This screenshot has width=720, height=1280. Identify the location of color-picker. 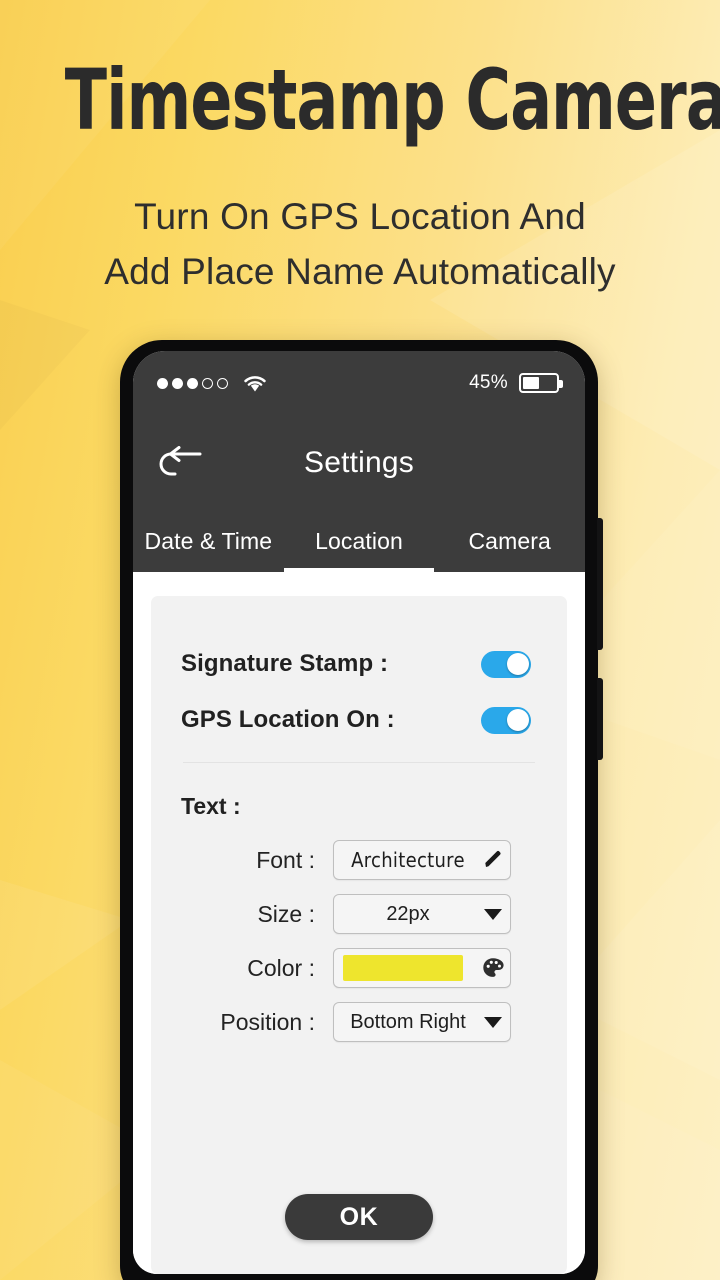
(422, 968).